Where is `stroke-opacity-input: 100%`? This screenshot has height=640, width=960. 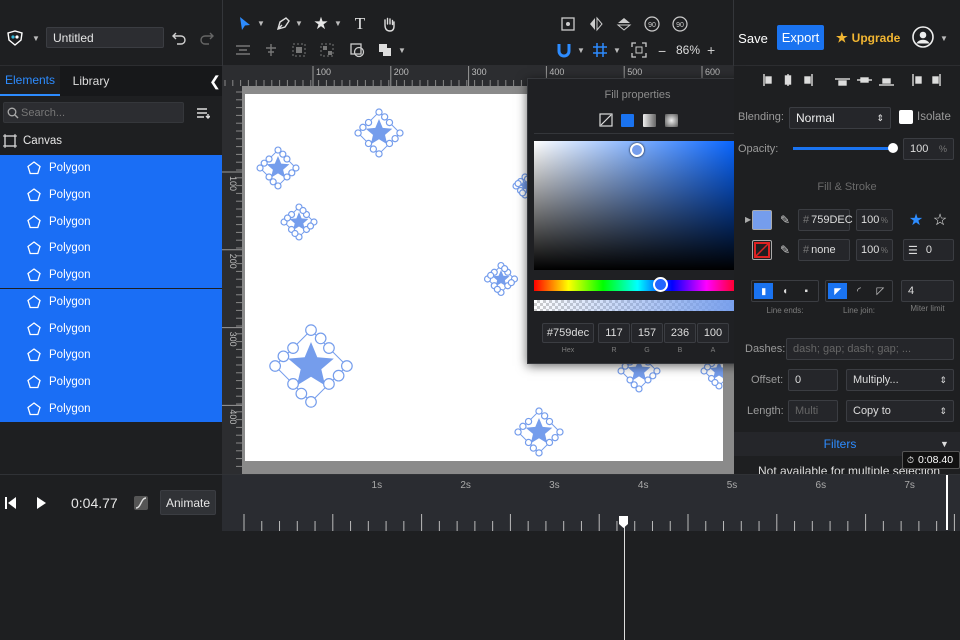 stroke-opacity-input: 100% is located at coordinates (874, 250).